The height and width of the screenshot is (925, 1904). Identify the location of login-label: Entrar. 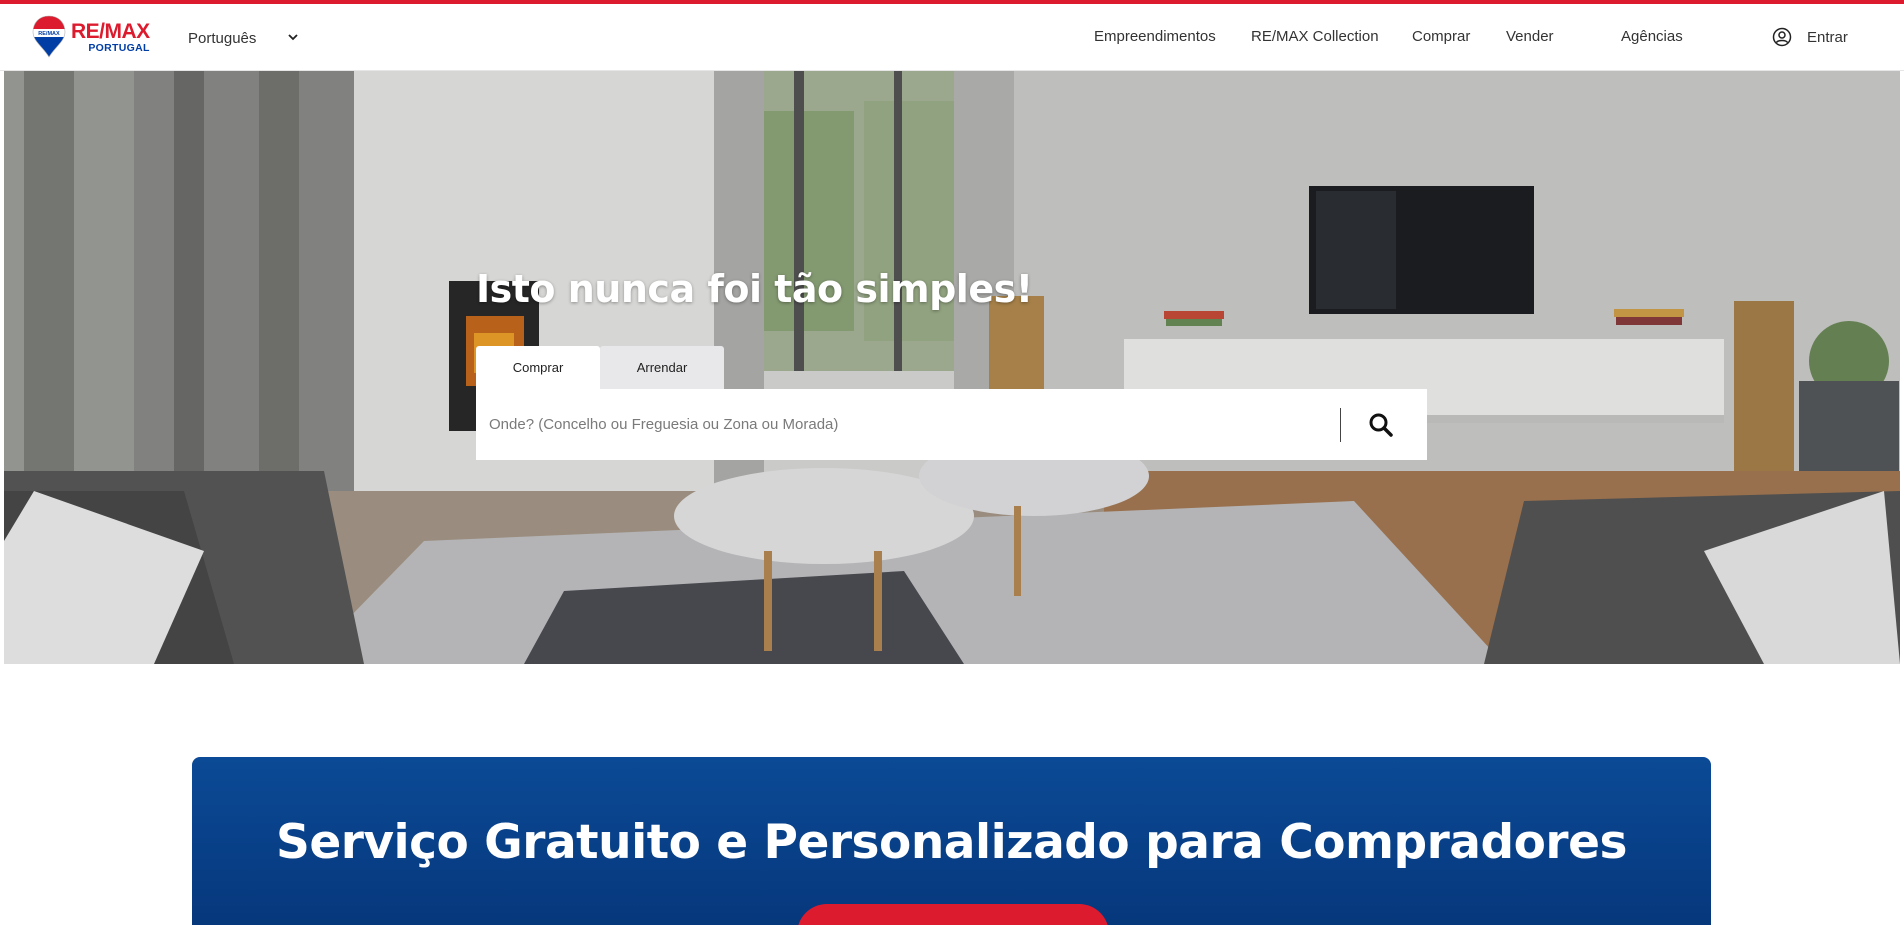
(1827, 37).